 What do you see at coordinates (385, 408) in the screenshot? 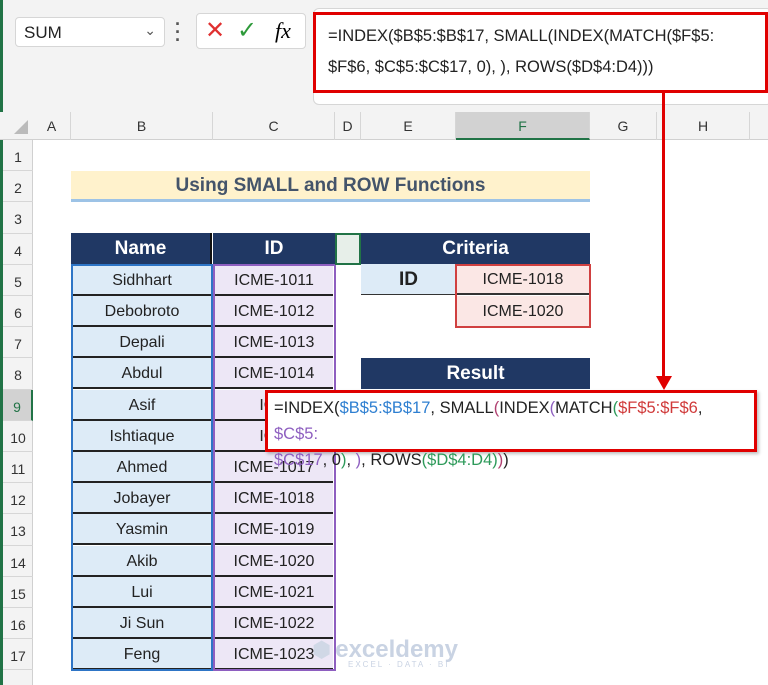
I see `formula-token: $B$5:$B$17` at bounding box center [385, 408].